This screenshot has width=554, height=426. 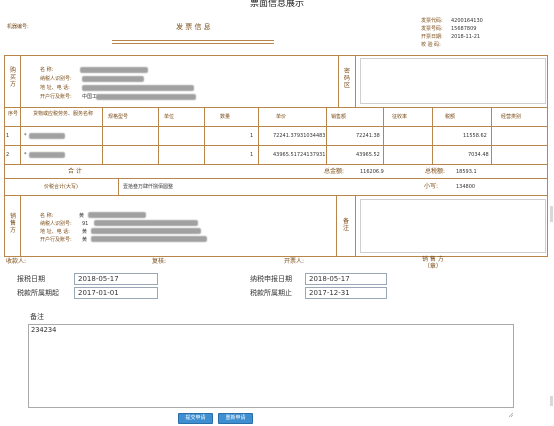 I want to click on buyer-name-redacted, so click(x=114, y=70).